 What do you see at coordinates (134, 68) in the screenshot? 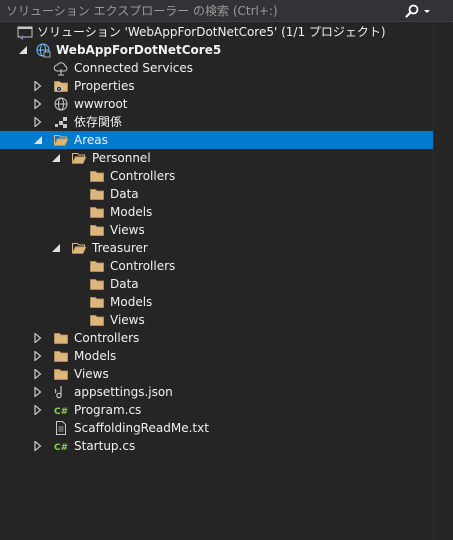
I see `connected-services-label: Connected Services` at bounding box center [134, 68].